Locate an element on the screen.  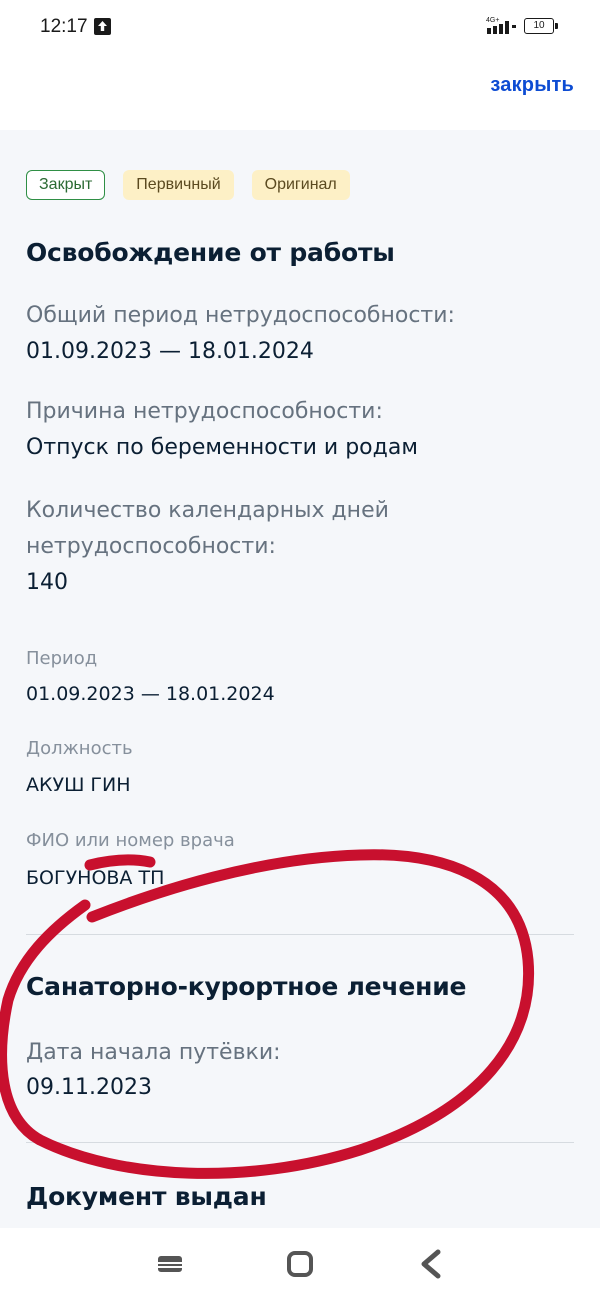
total-period-value: 01.09.2023 — 18.01.2024 is located at coordinates (170, 351).